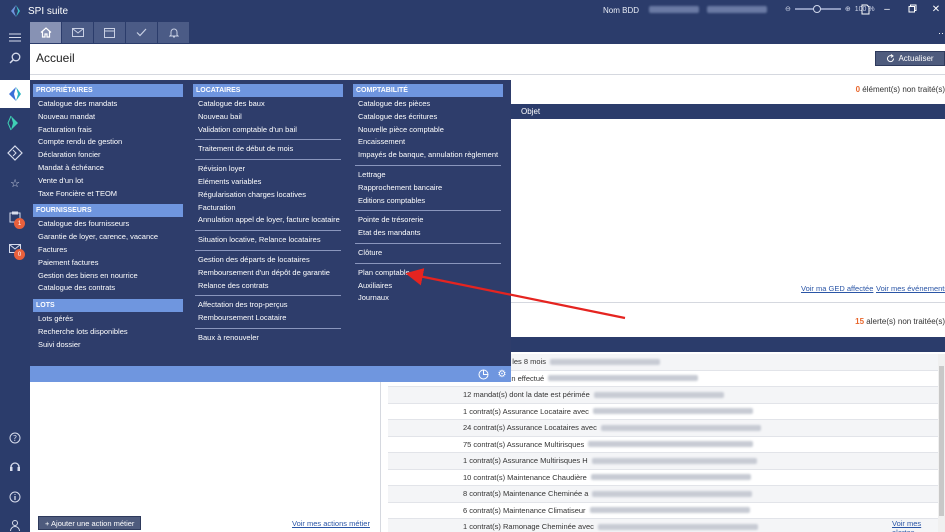  Describe the element at coordinates (15, 467) in the screenshot. I see `support-headset-icon` at that location.